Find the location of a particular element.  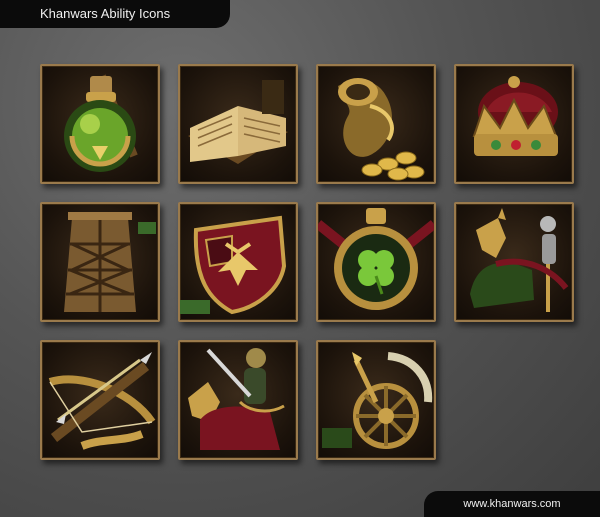

mounted-knight-icon is located at coordinates (238, 400).